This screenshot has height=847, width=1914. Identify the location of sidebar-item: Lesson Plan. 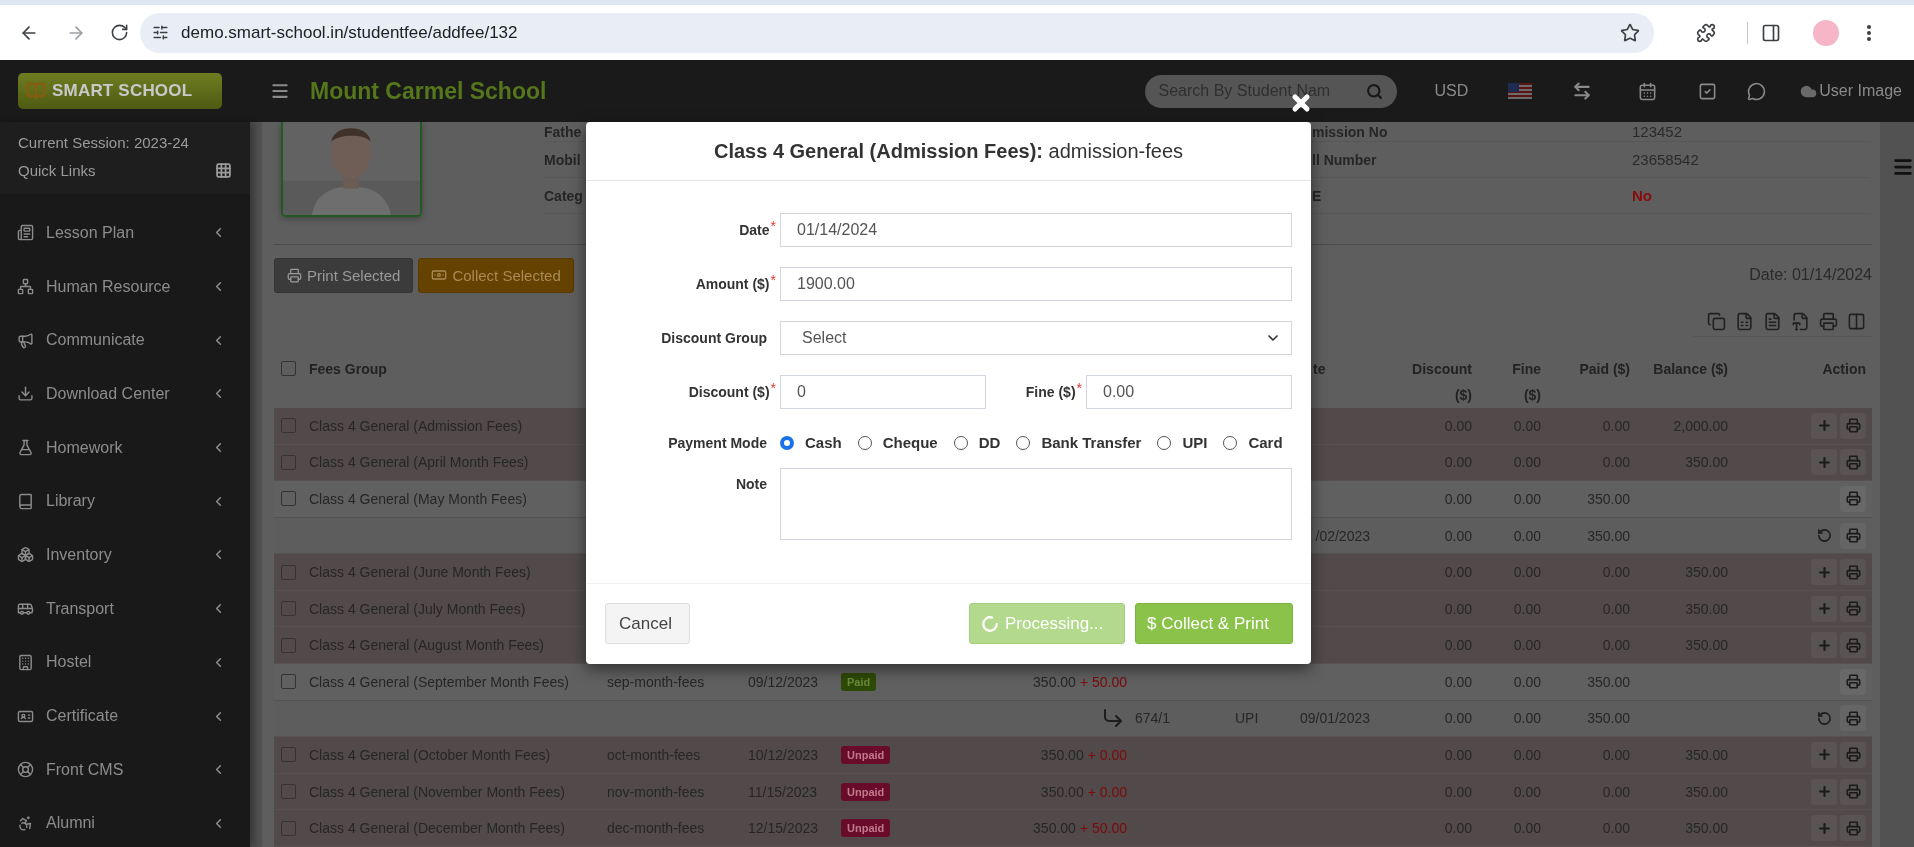
(125, 233).